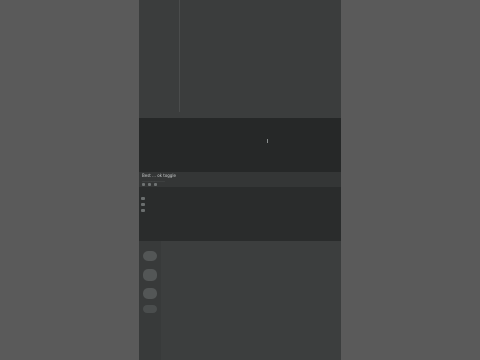  Describe the element at coordinates (240, 145) in the screenshot. I see `video-player` at that location.